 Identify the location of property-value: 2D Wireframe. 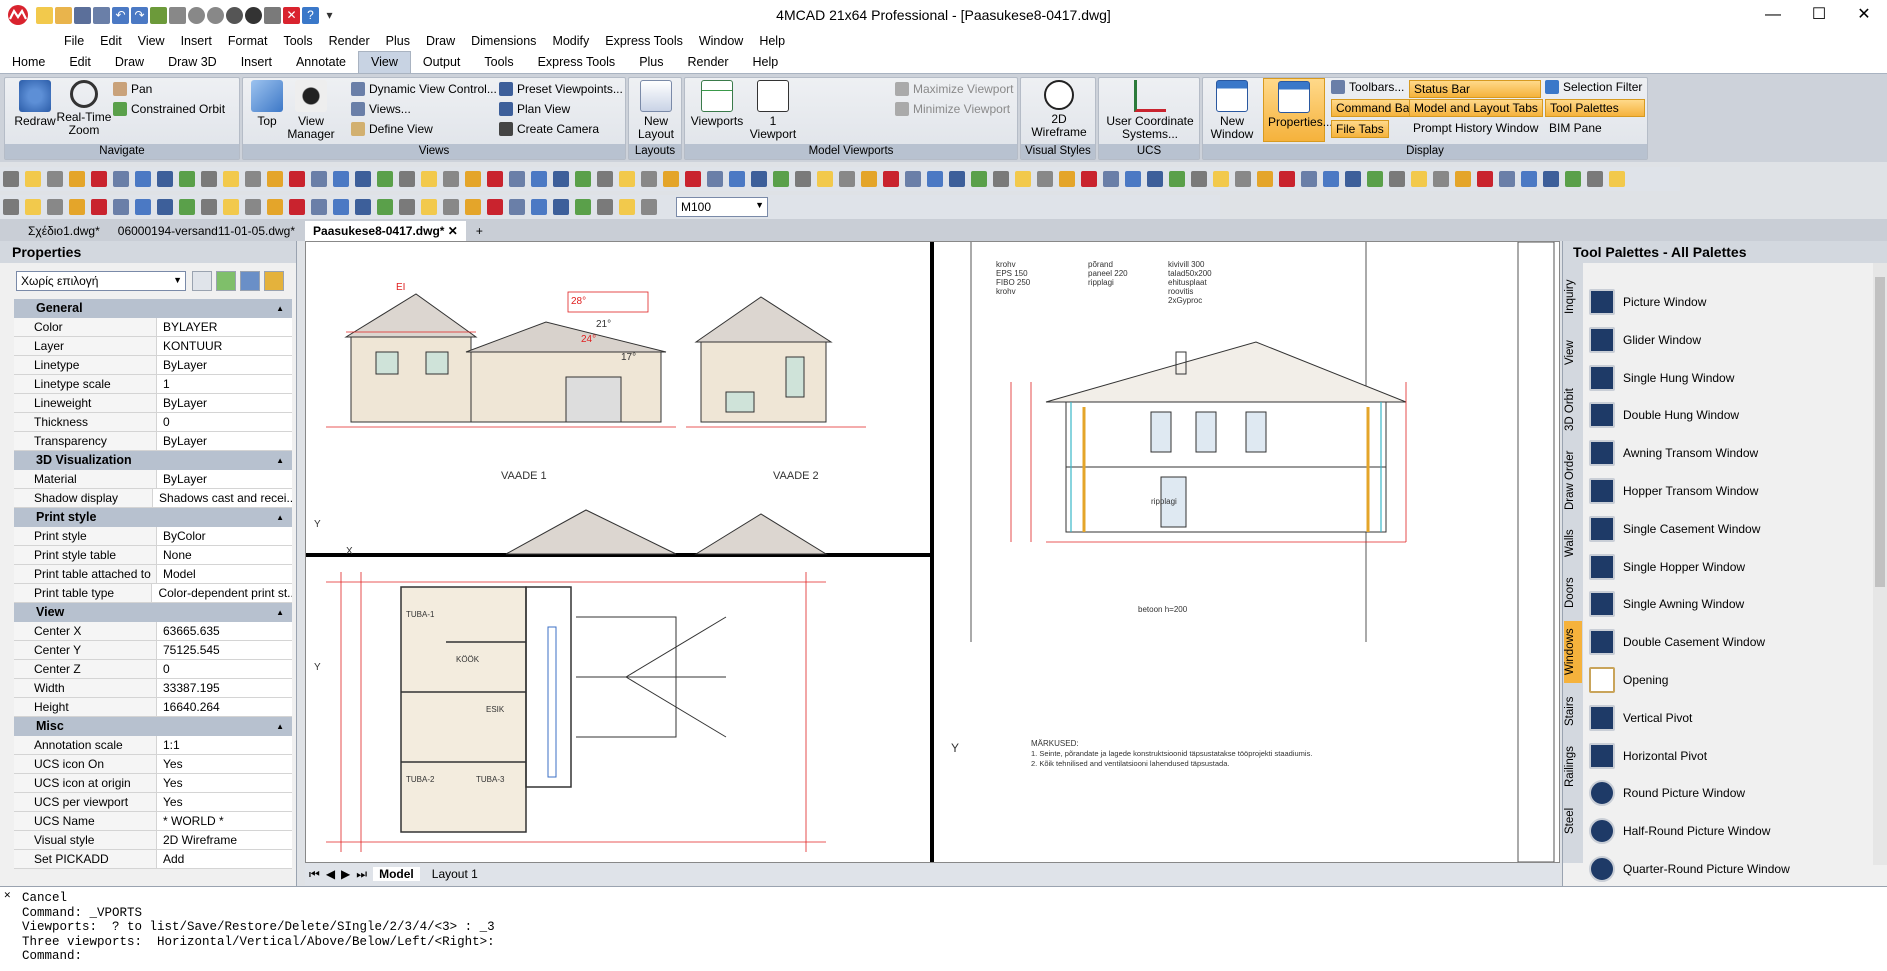
(197, 840).